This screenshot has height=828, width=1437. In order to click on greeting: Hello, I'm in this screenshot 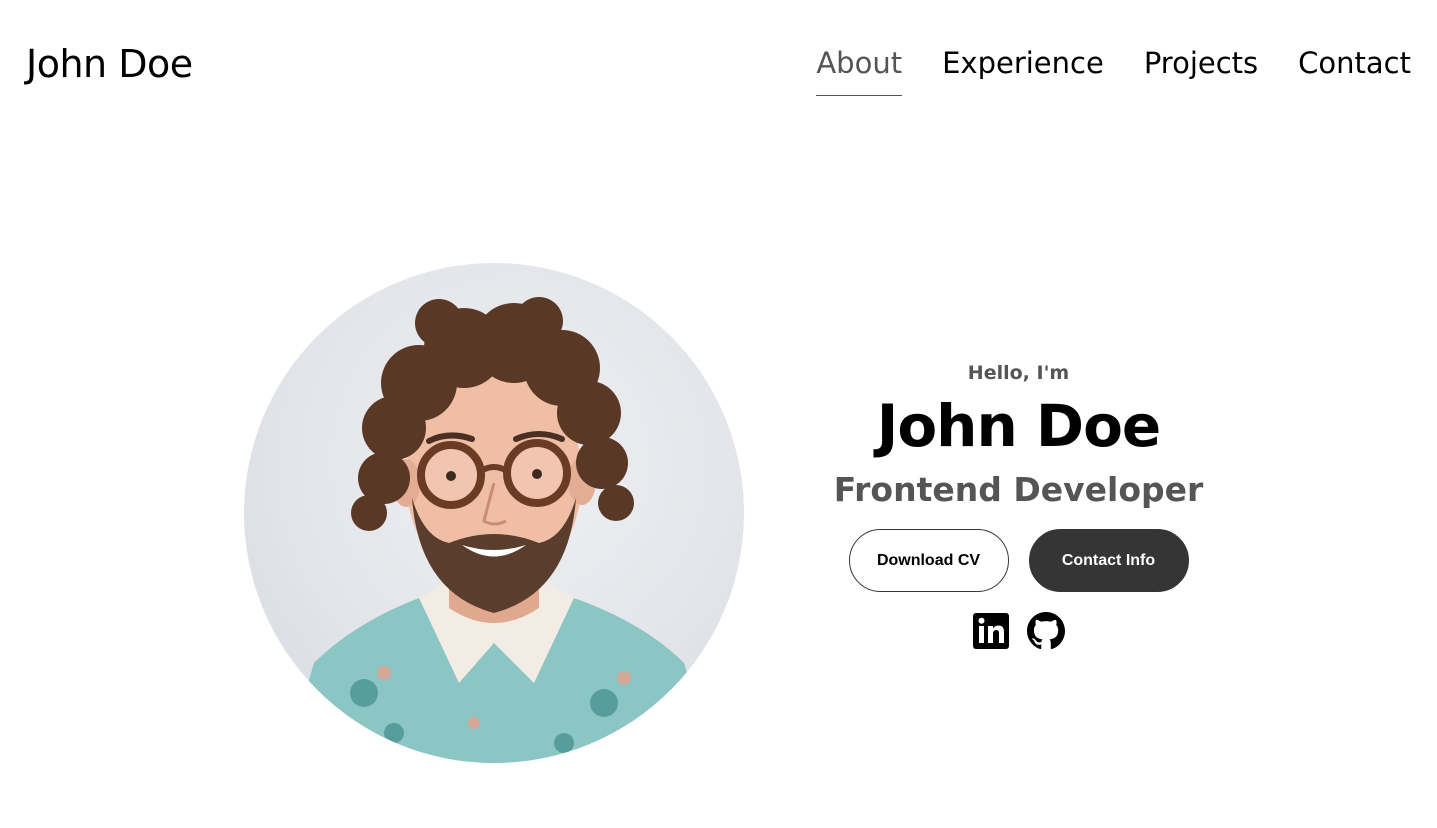, I will do `click(1018, 373)`.